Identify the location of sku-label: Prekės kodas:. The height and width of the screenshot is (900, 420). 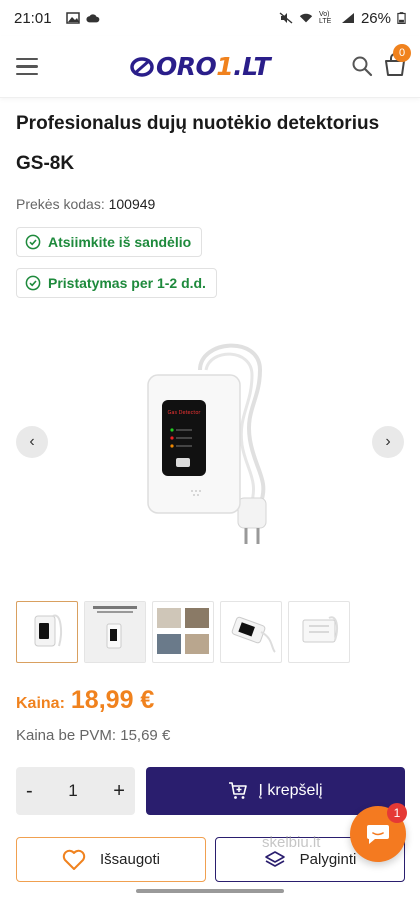
(60, 204).